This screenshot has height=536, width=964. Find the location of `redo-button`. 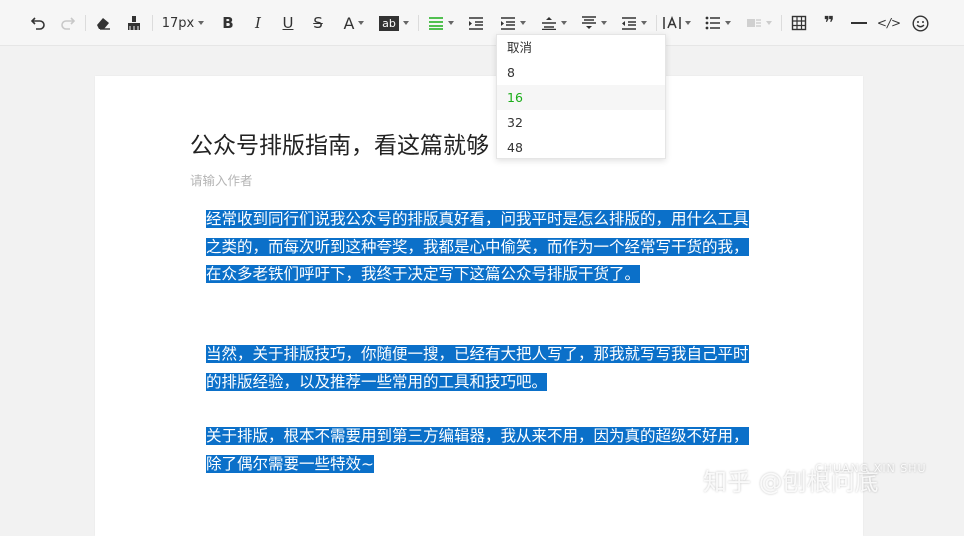

redo-button is located at coordinates (68, 23).